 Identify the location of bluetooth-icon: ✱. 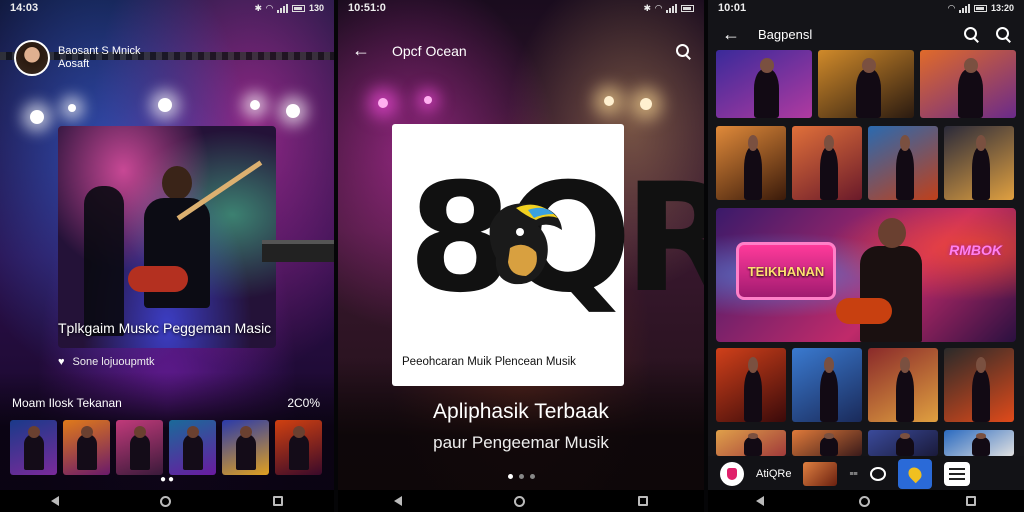
(258, 7).